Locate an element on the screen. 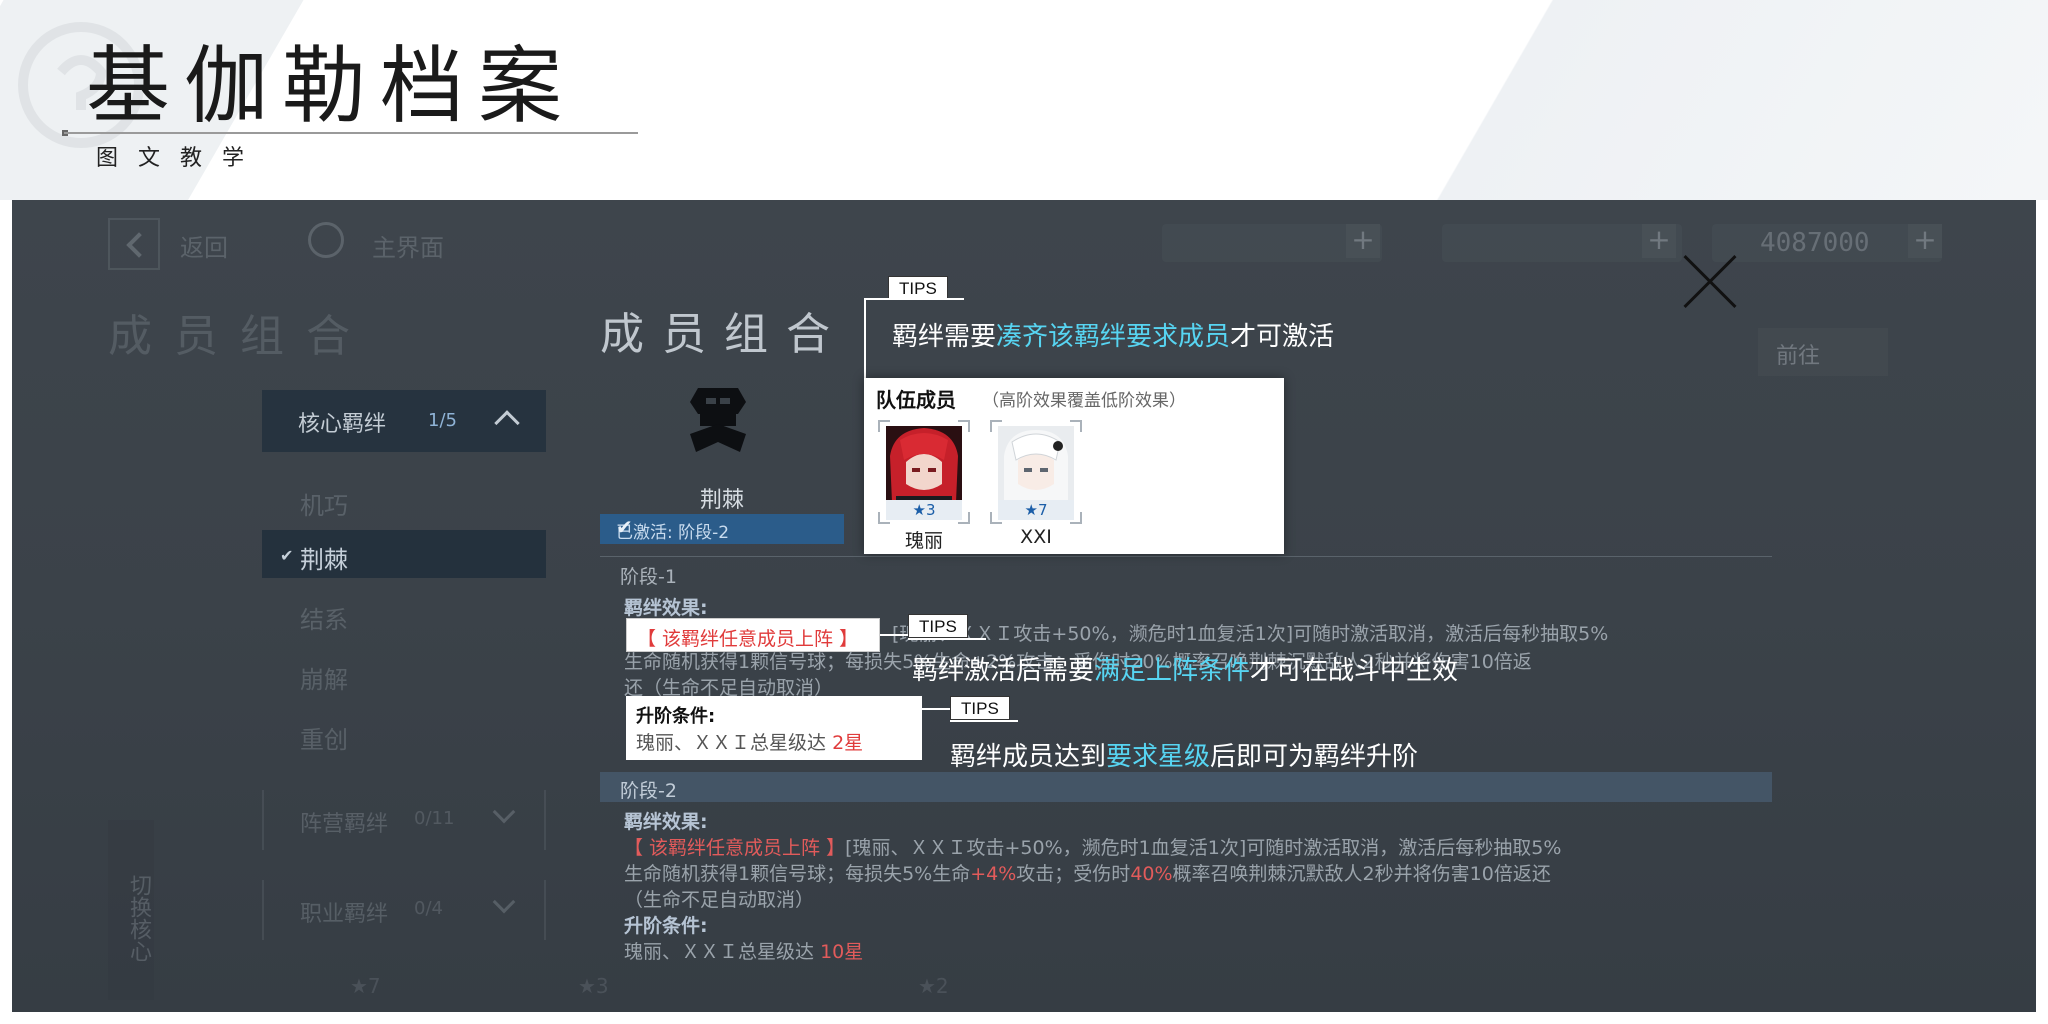 The width and height of the screenshot is (2048, 1024). team-members-card: 队伍成员 （高阶效果覆盖低阶效果） ★3 瑰丽 ★7 XXI is located at coordinates (1074, 466).